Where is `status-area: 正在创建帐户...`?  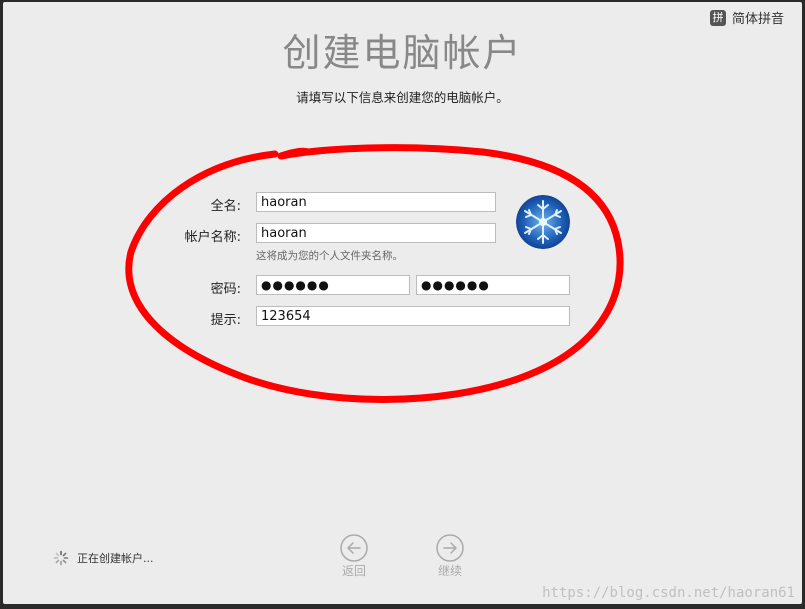
status-area: 正在创建帐户... is located at coordinates (103, 558).